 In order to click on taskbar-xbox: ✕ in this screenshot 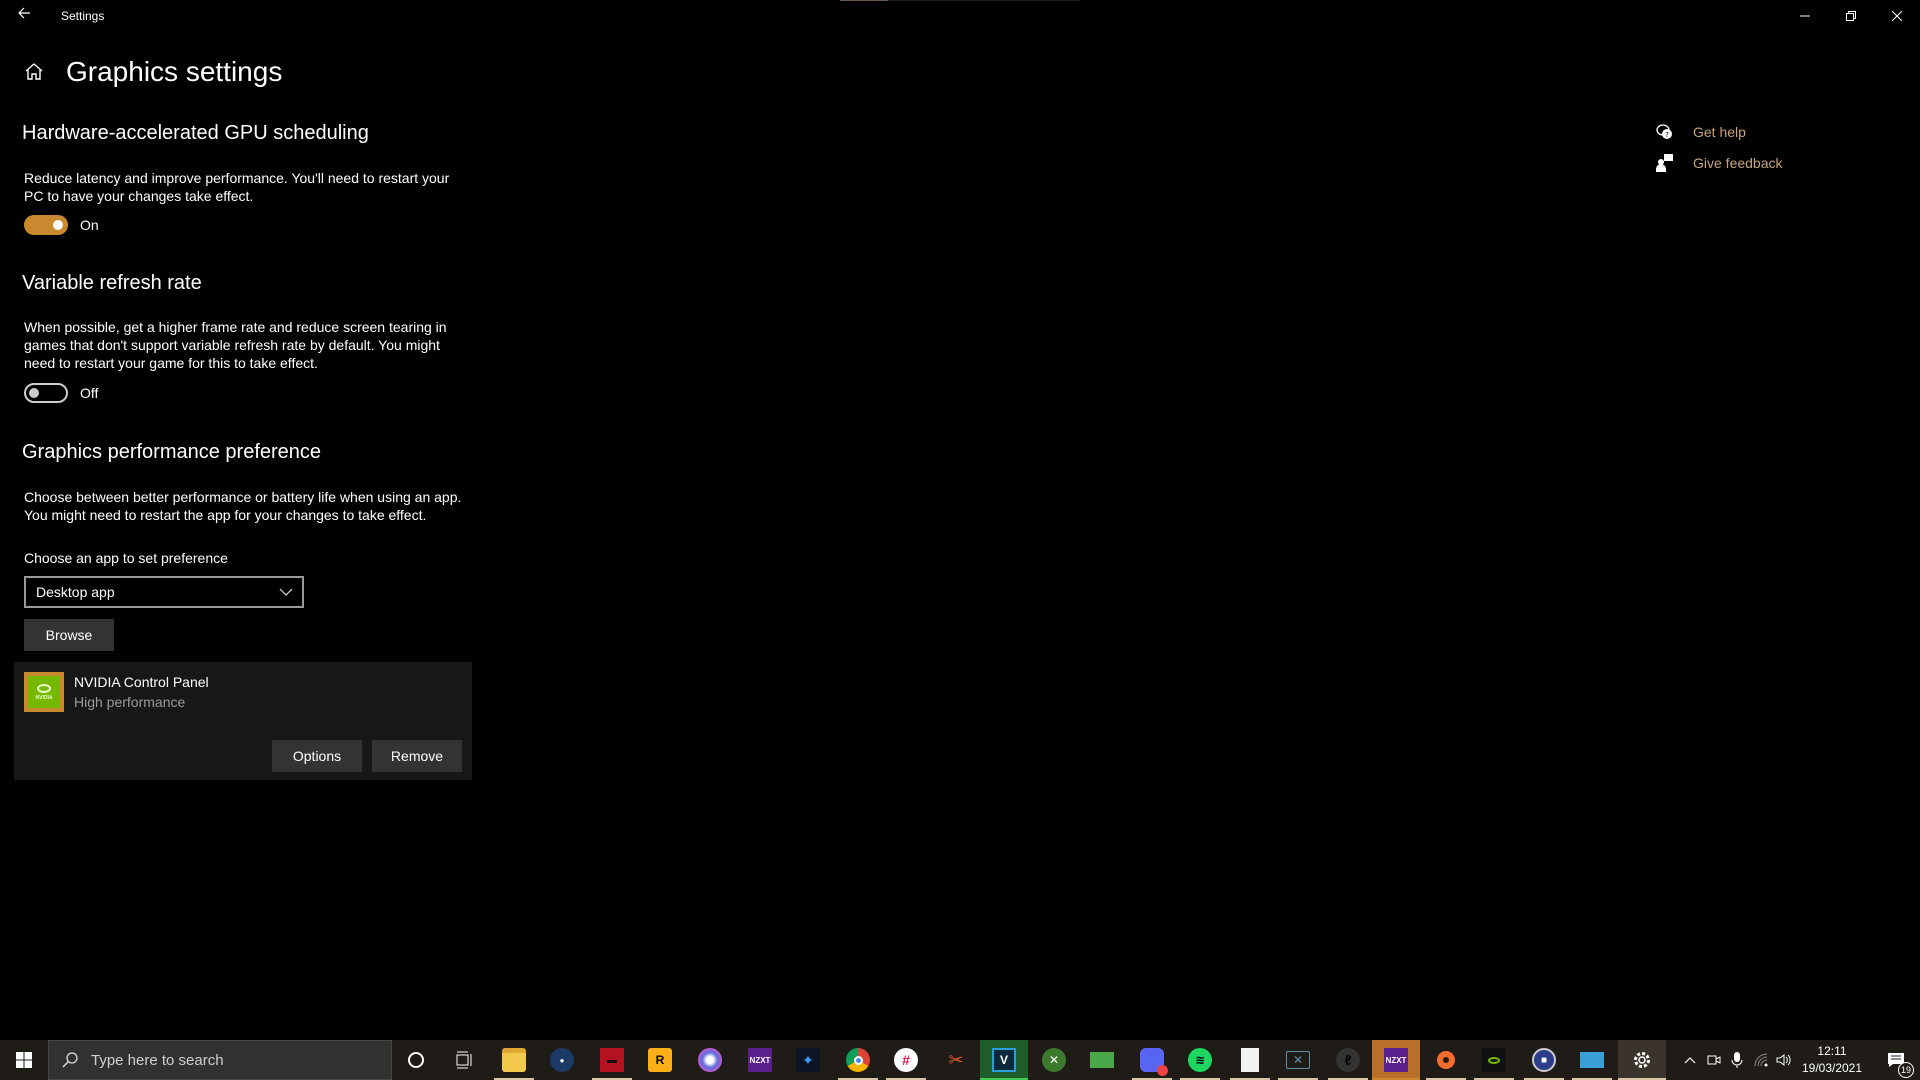, I will do `click(1054, 1060)`.